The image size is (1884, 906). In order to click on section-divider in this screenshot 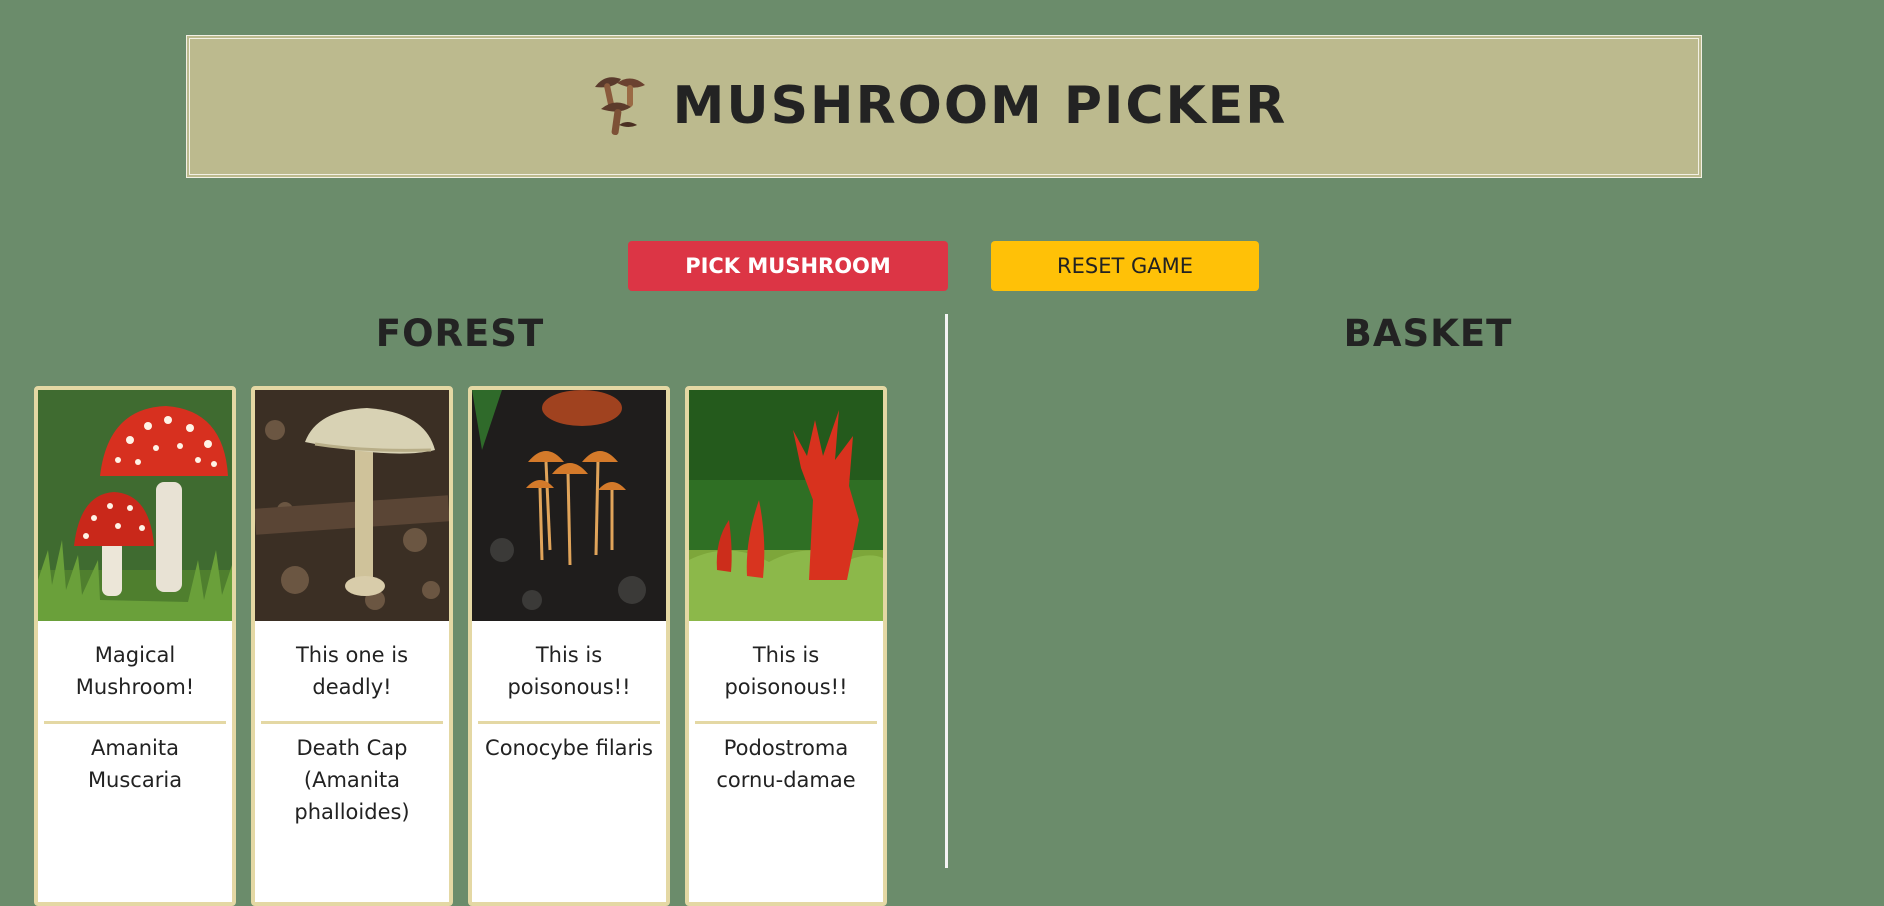, I will do `click(946, 591)`.